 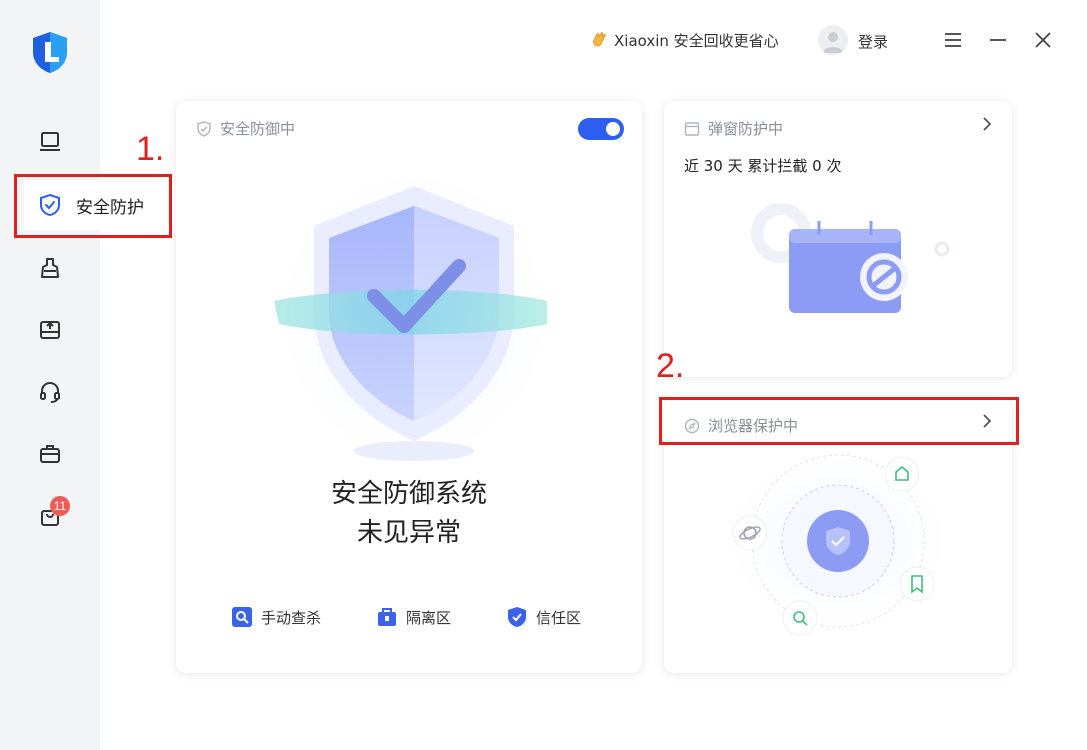 I want to click on popup-card-title: 弹窗防护中, so click(x=733, y=128).